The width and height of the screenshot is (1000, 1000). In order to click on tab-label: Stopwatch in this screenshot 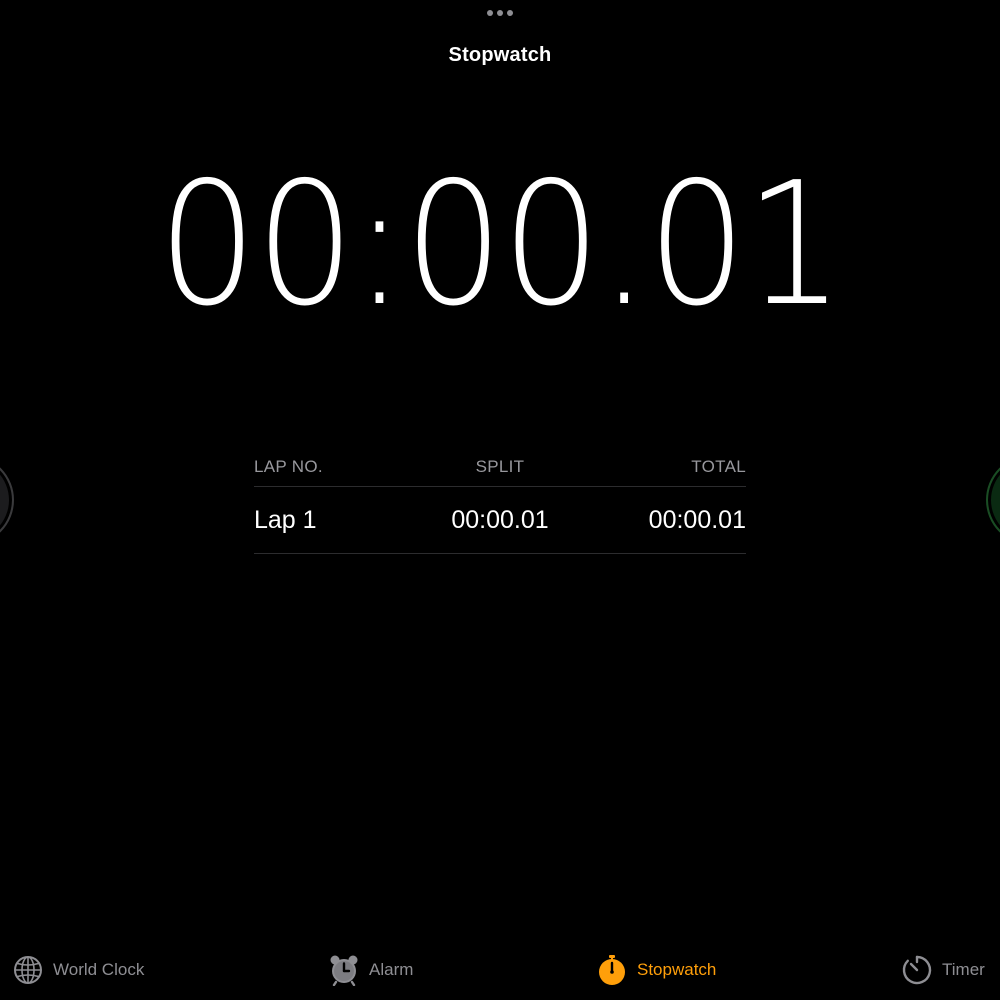, I will do `click(677, 969)`.